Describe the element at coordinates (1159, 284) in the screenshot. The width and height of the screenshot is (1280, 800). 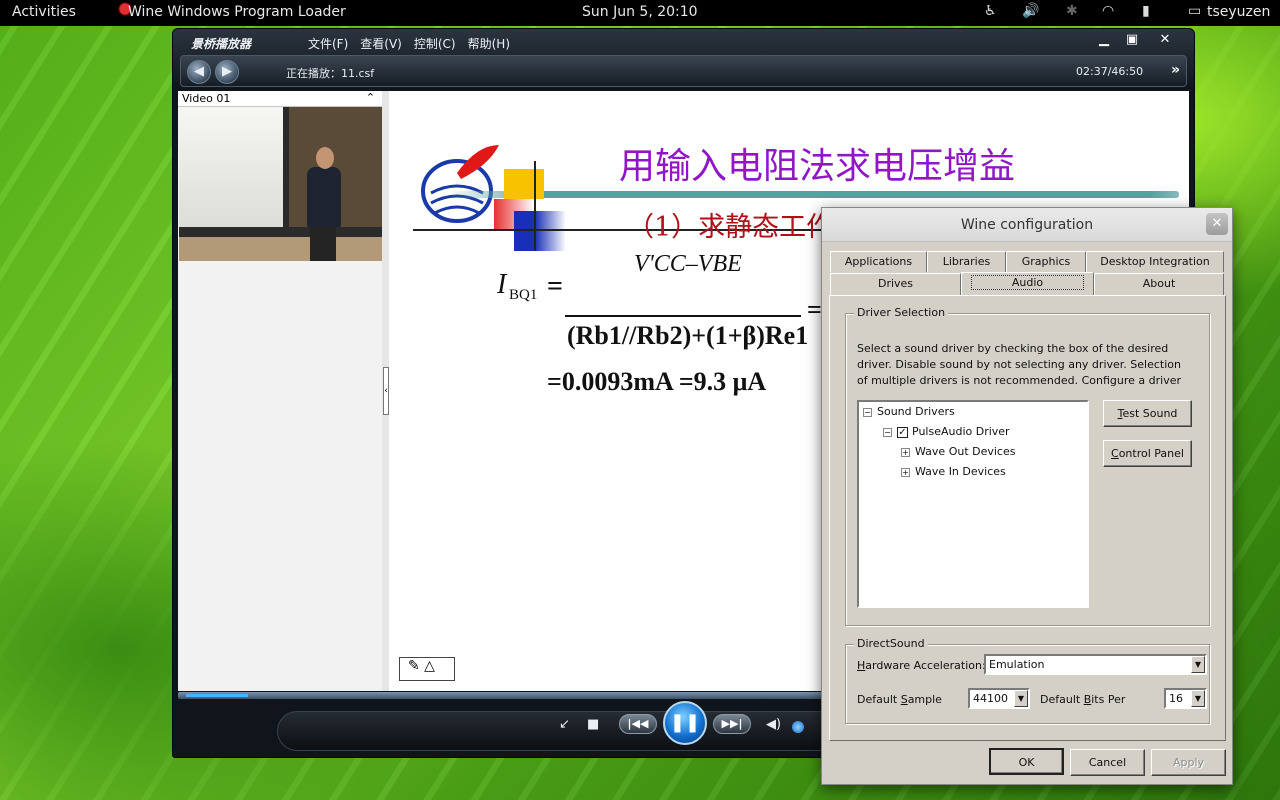
I see `tab-about: About` at that location.